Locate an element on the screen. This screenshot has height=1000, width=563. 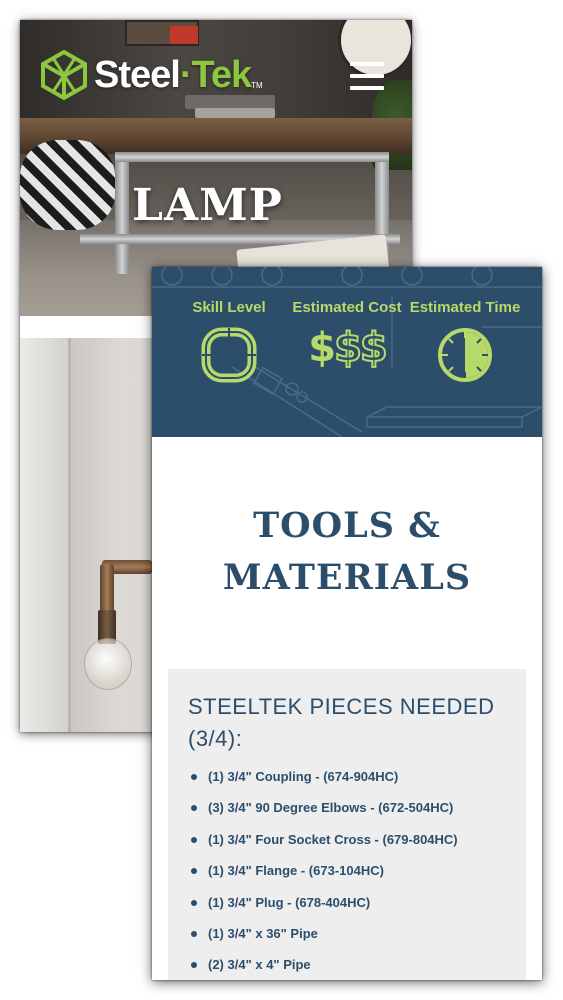
steeltek-logo: Steel·Tek TM is located at coordinates (151, 75).